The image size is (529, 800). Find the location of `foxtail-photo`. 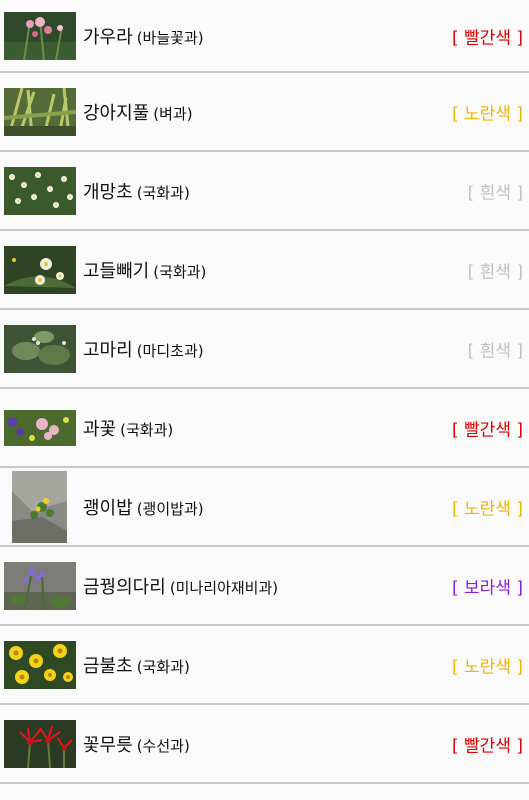

foxtail-photo is located at coordinates (40, 111).